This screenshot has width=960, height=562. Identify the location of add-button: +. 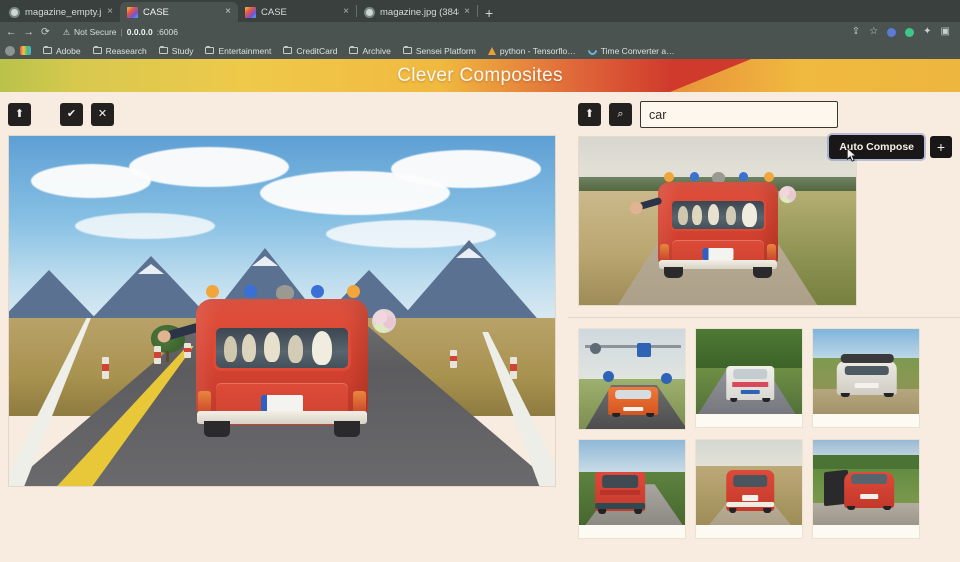
(941, 147).